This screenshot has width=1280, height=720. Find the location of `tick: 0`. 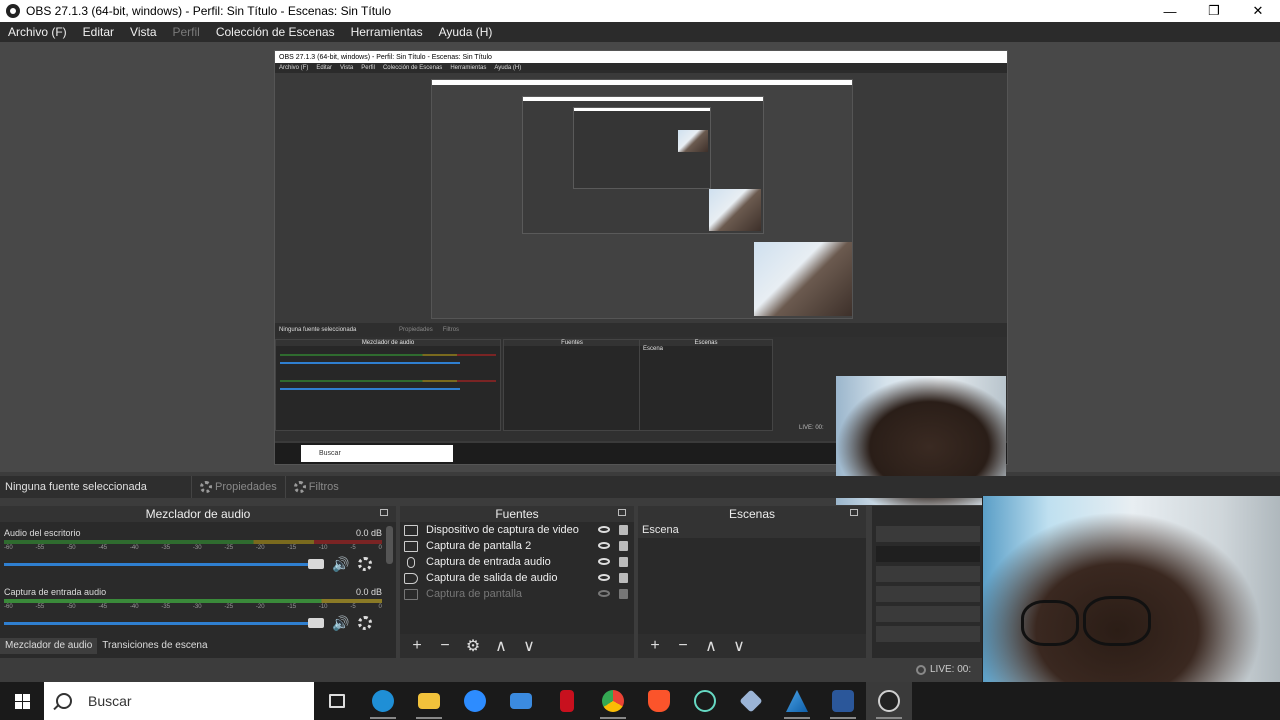

tick: 0 is located at coordinates (380, 607).